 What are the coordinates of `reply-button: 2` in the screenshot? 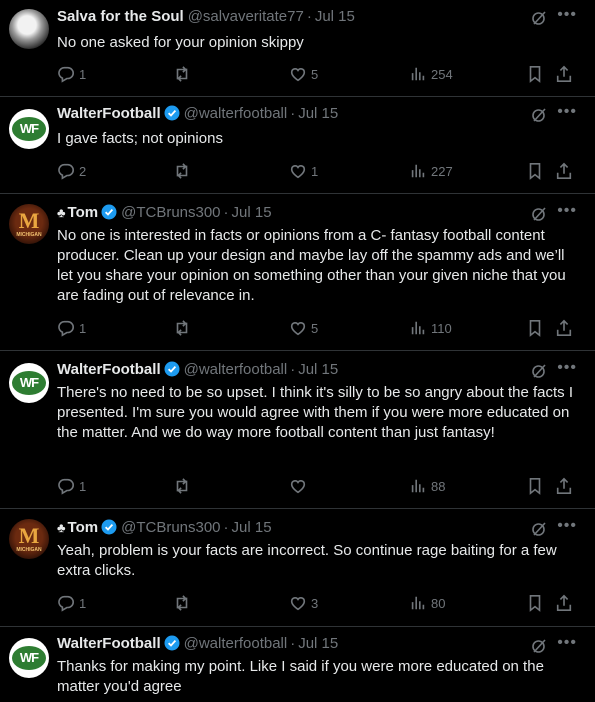 It's located at (71, 171).